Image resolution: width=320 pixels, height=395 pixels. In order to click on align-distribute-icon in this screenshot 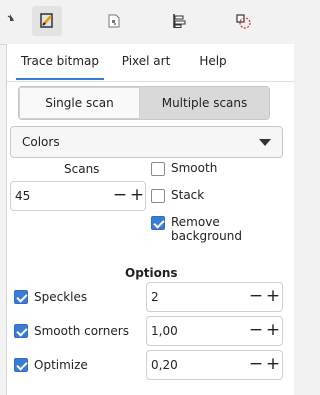, I will do `click(114, 21)`.